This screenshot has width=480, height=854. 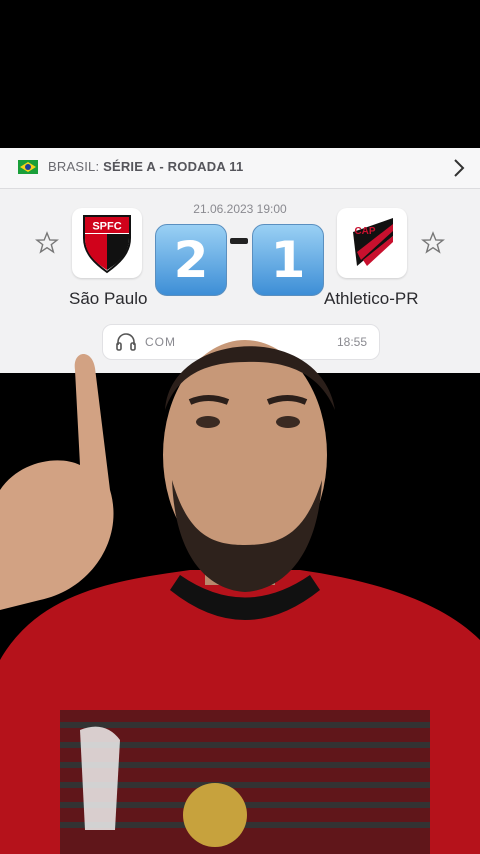 I want to click on away-team-logo: CAP, so click(x=372, y=243).